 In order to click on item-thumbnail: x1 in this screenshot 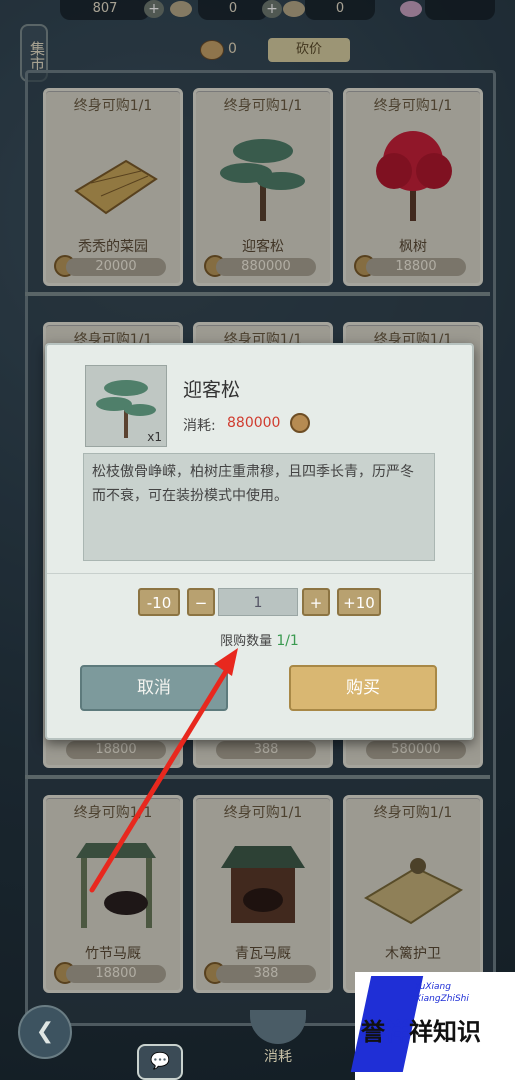, I will do `click(126, 406)`.